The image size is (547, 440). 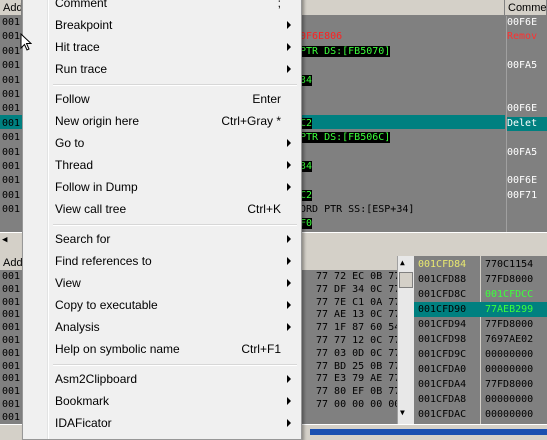 I want to click on stack-row: 001CFDA4 77FD8000, so click(x=480, y=384).